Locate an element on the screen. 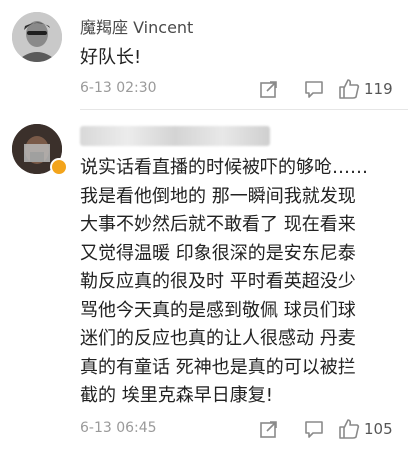  like-count: 105 is located at coordinates (378, 429).